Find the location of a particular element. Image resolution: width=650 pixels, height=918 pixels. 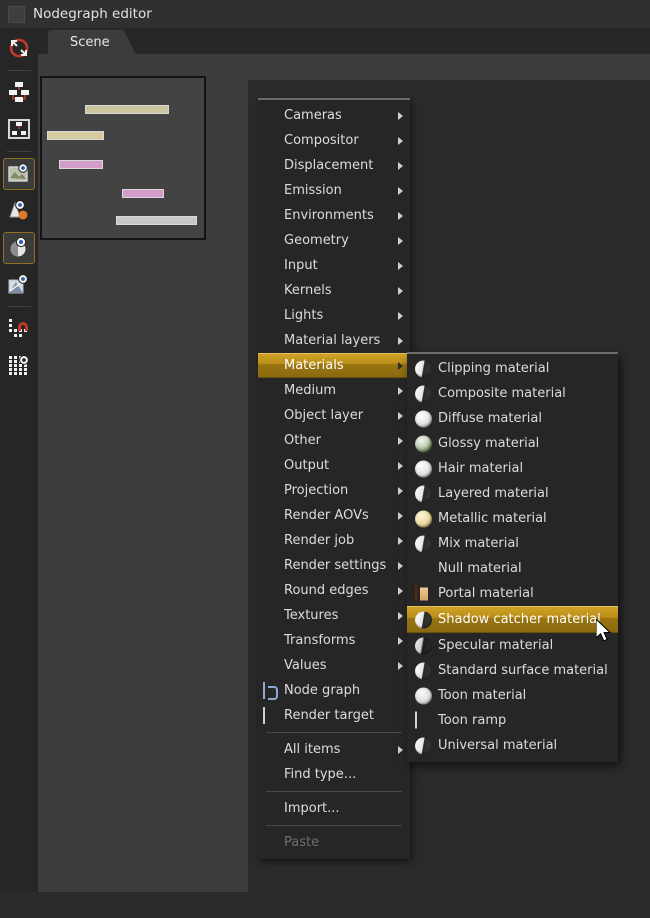

material-preview-icon is located at coordinates (19, 211).